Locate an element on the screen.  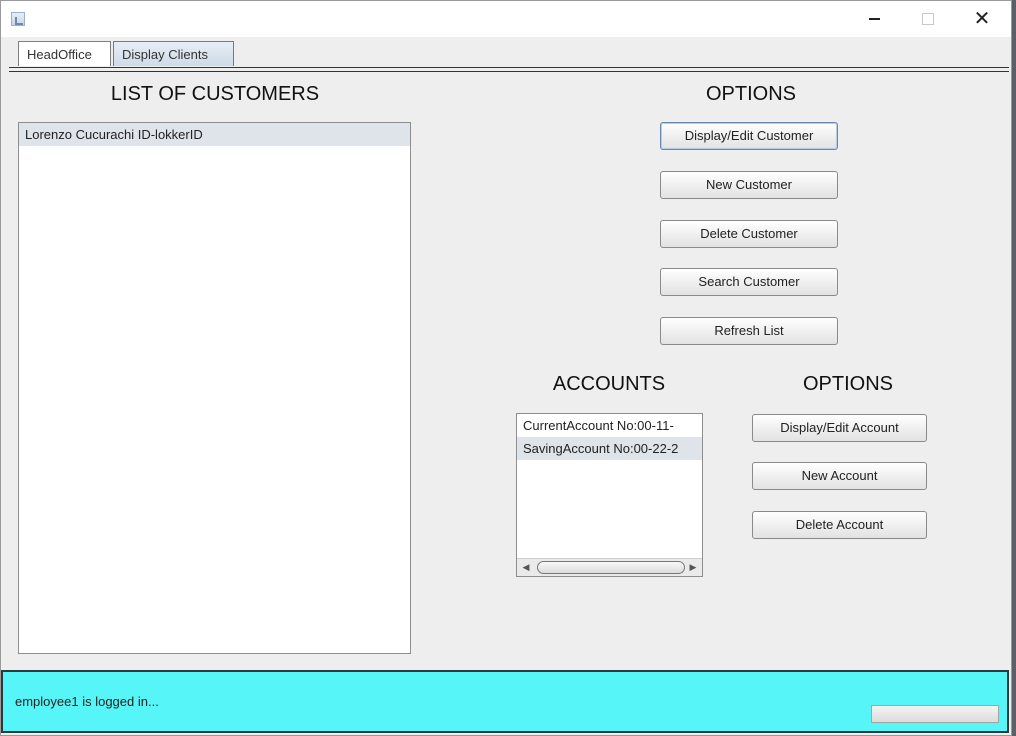
refresh-list-button: Refresh List is located at coordinates (749, 331).